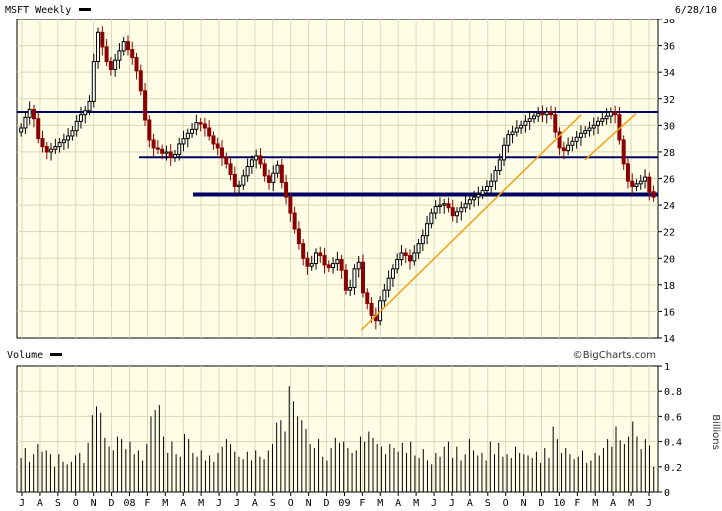 The width and height of the screenshot is (722, 511). What do you see at coordinates (673, 392) in the screenshot?
I see `volume-tick-label: 0.8` at bounding box center [673, 392].